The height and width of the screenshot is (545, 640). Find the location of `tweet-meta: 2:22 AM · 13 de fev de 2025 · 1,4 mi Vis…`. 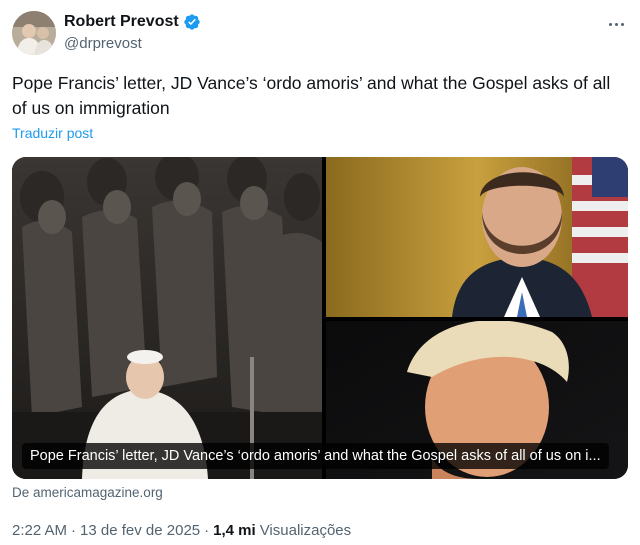

tweet-meta: 2:22 AM · 13 de fev de 2025 · 1,4 mi Vis… is located at coordinates (181, 530).